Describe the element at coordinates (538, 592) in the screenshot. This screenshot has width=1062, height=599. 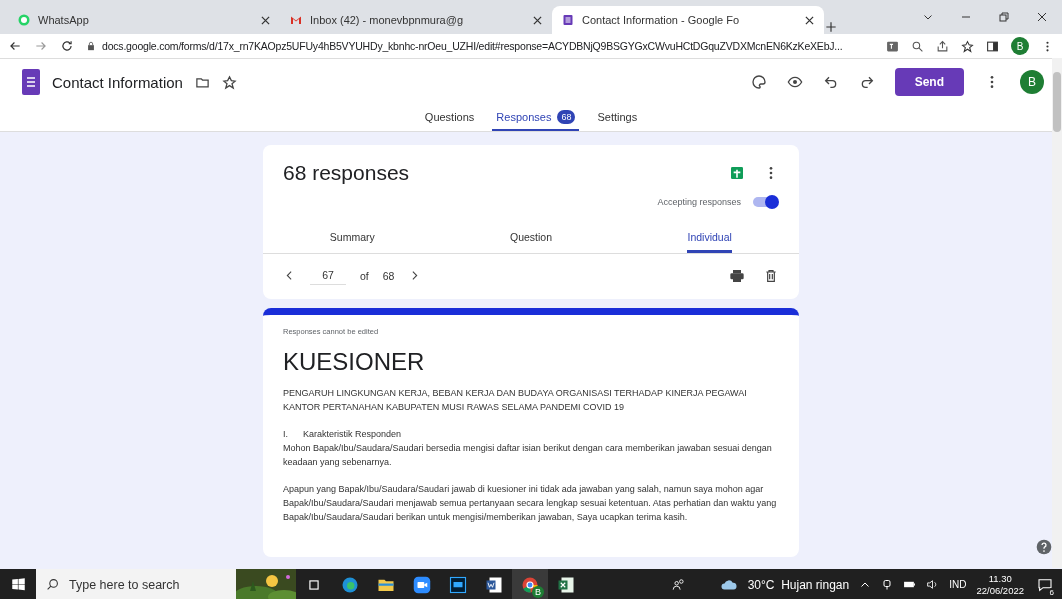
I see `profile-badge: B` at that location.